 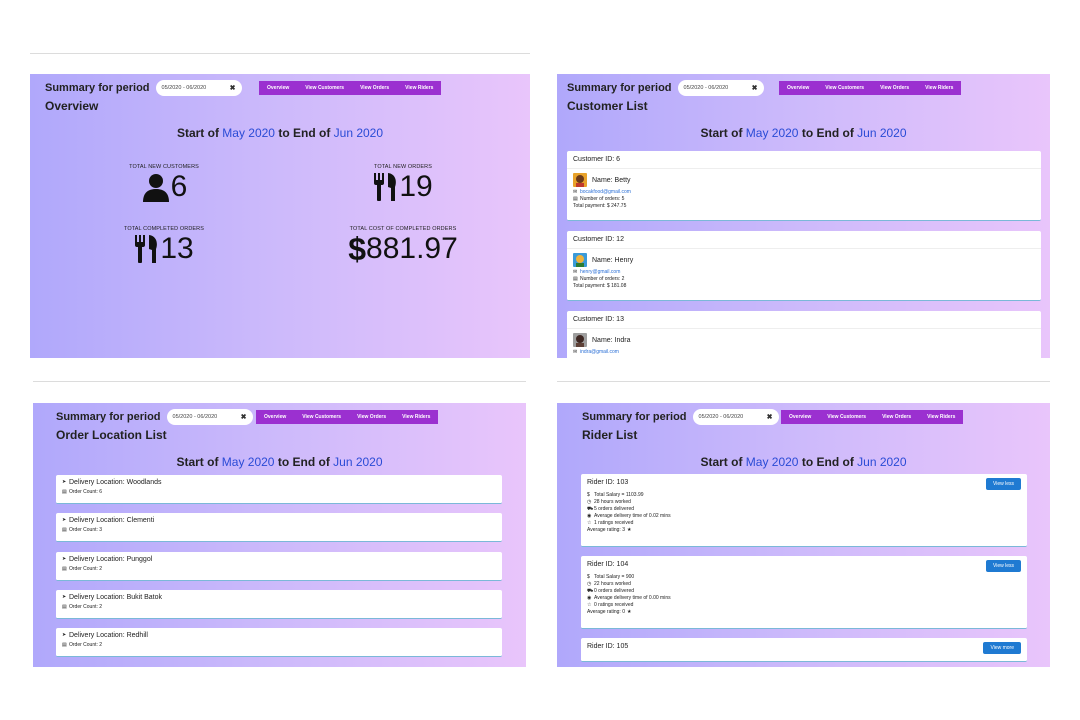 What do you see at coordinates (86, 530) in the screenshot?
I see `order-count: Order Count: 3` at bounding box center [86, 530].